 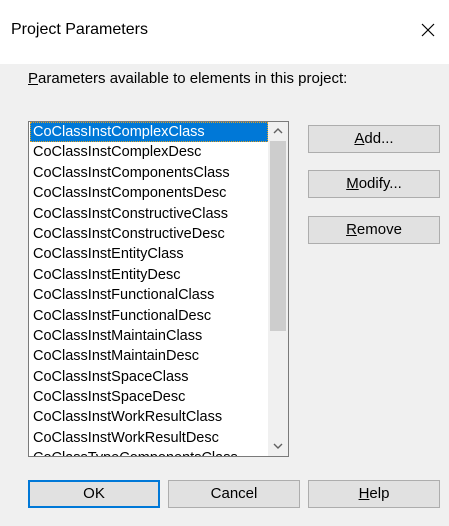 What do you see at coordinates (364, 493) in the screenshot?
I see `help-mnemonic: H` at bounding box center [364, 493].